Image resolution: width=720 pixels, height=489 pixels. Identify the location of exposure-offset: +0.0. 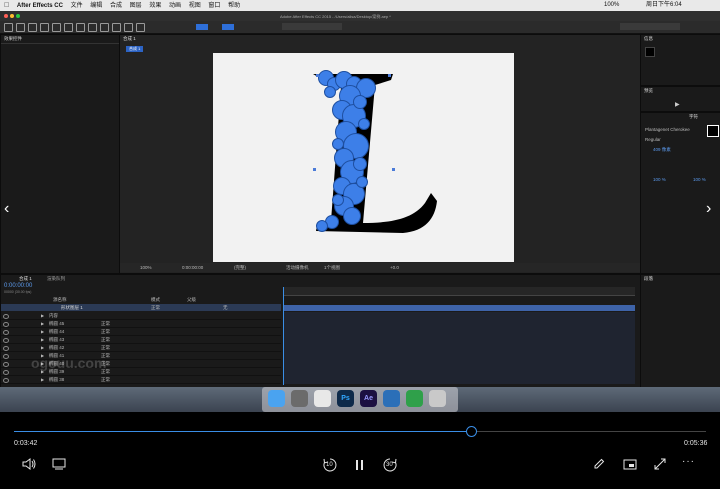
(394, 267).